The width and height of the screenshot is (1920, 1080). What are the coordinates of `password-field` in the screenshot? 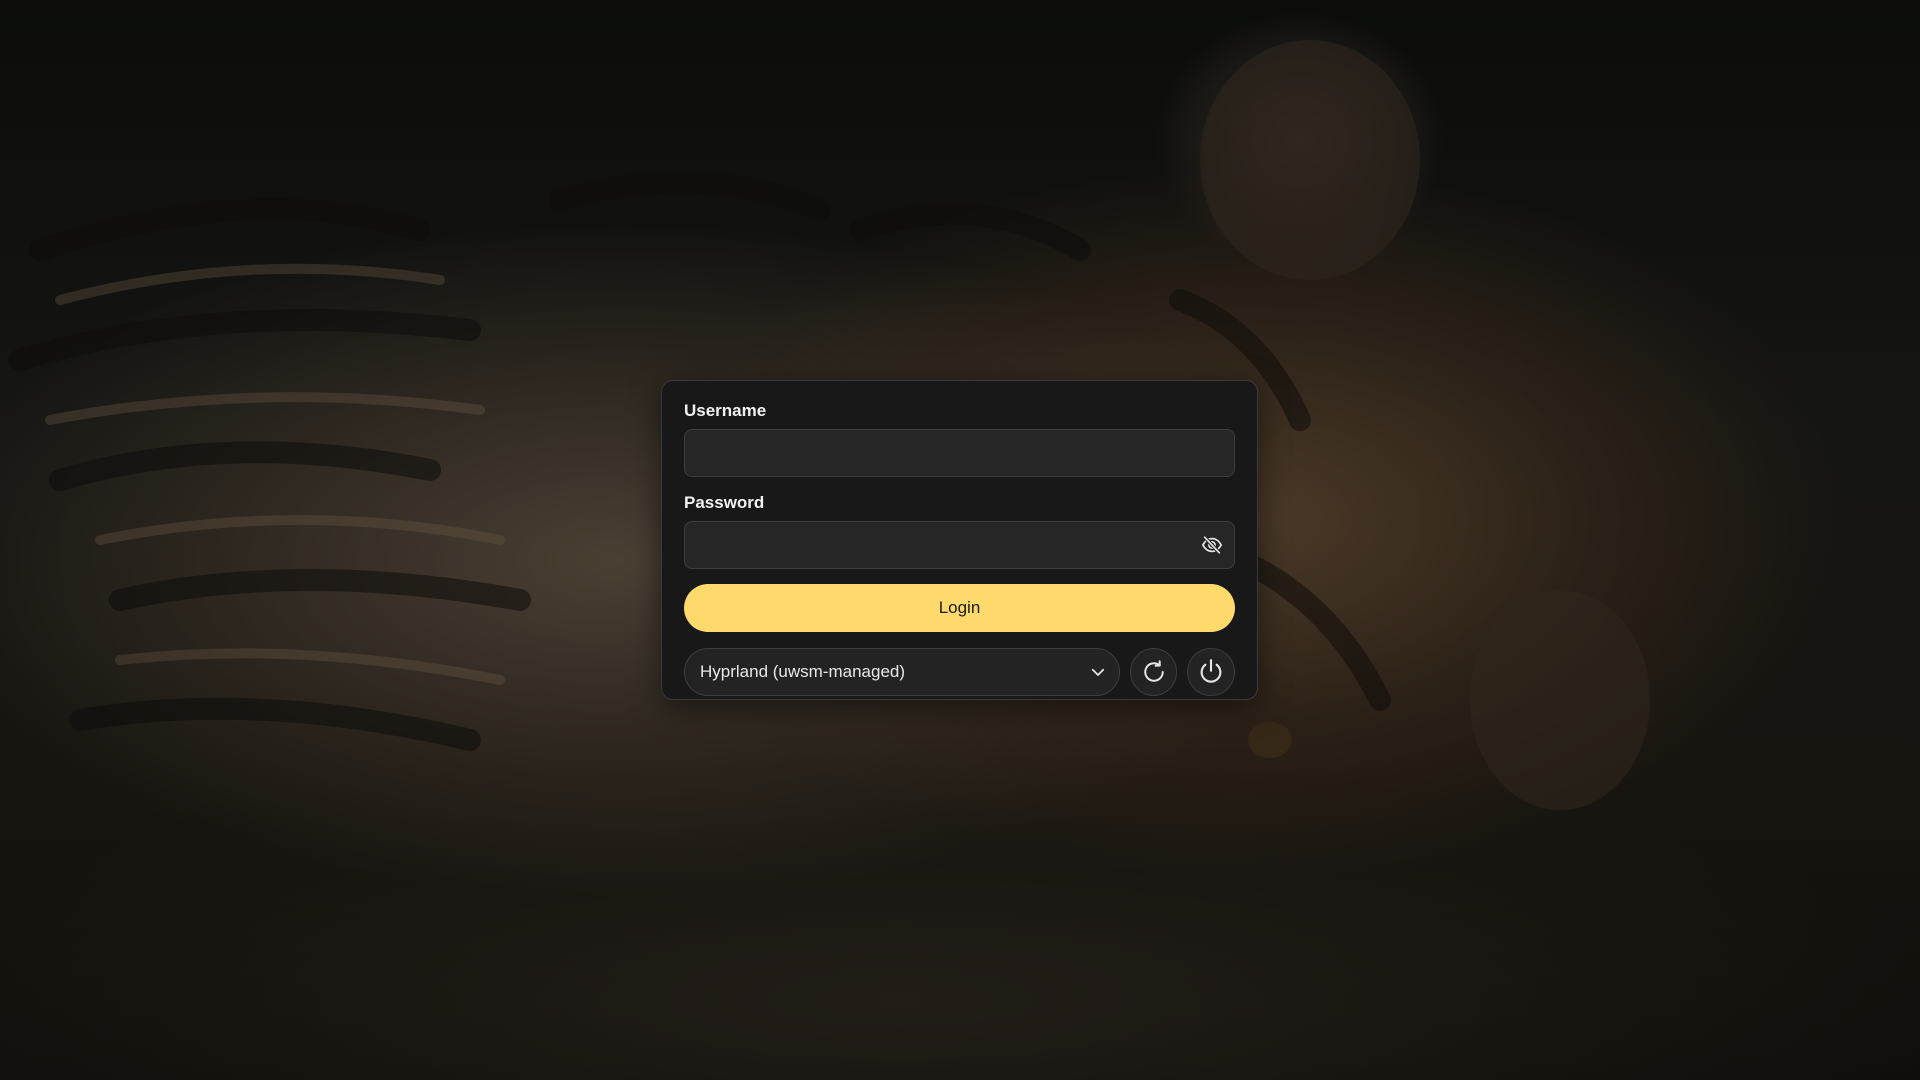 It's located at (959, 545).